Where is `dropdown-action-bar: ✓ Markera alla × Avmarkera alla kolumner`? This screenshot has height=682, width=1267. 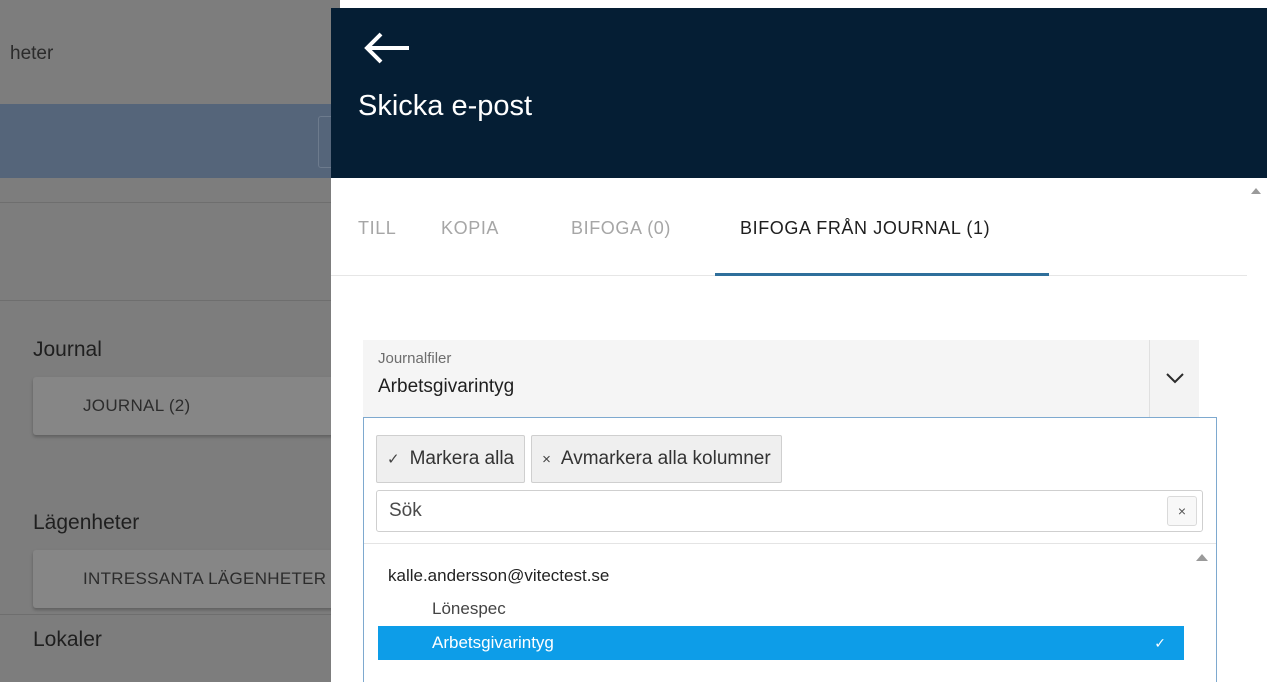 dropdown-action-bar: ✓ Markera alla × Avmarkera alla kolumner is located at coordinates (579, 459).